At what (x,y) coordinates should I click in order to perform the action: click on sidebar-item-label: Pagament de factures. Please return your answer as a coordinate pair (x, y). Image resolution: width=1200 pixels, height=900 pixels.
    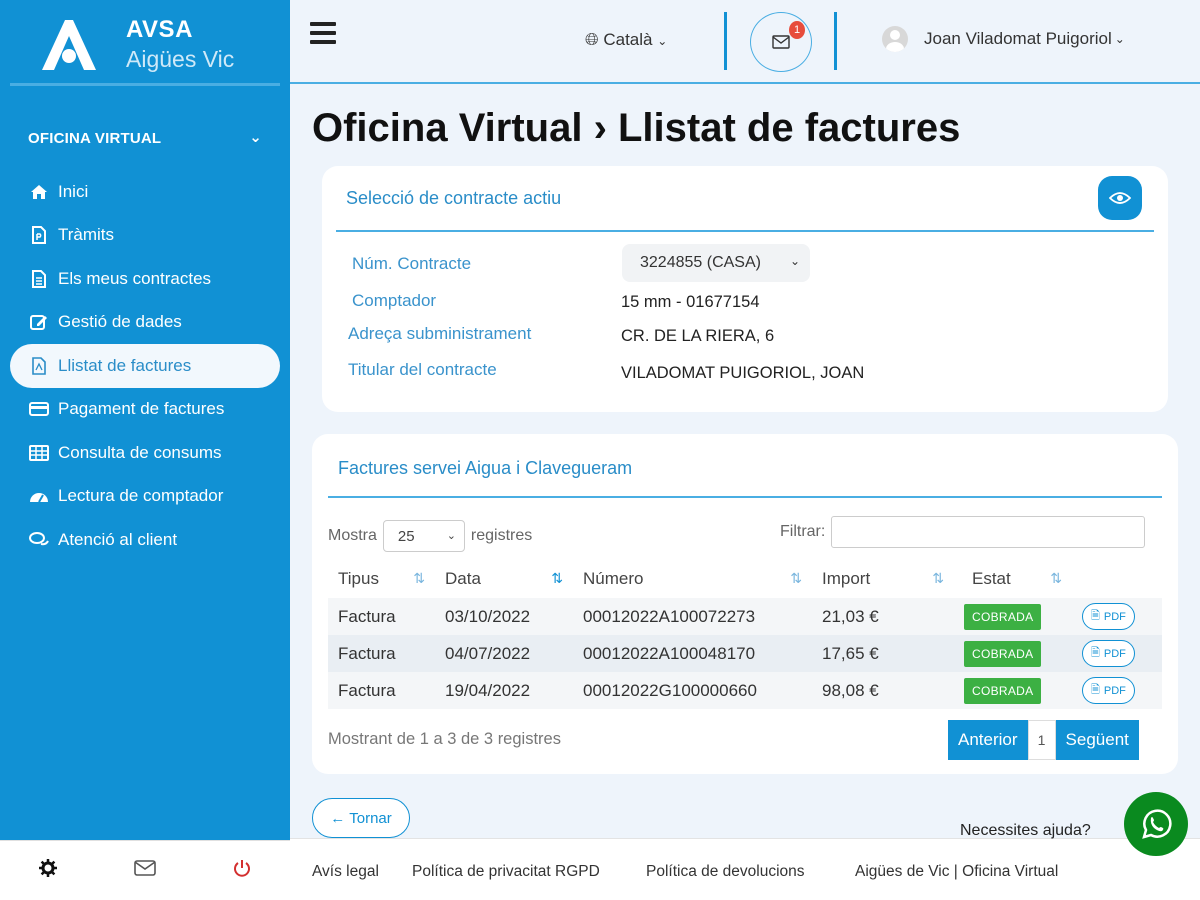
    Looking at the image, I should click on (141, 409).